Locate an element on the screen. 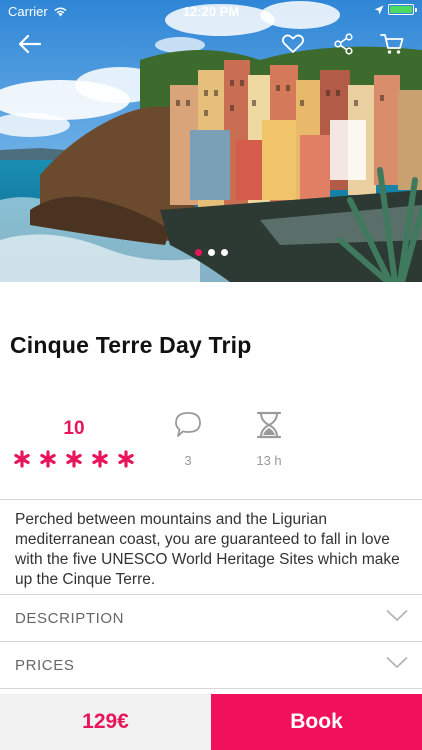 This screenshot has width=422, height=750. section-label-prices: PRICES is located at coordinates (45, 665).